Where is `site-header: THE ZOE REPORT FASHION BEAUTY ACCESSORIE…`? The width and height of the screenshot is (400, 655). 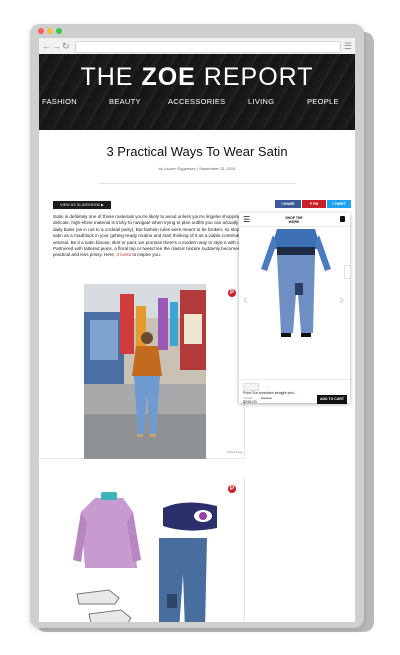 site-header: THE ZOE REPORT FASHION BEAUTY ACCESSORIE… is located at coordinates (197, 92).